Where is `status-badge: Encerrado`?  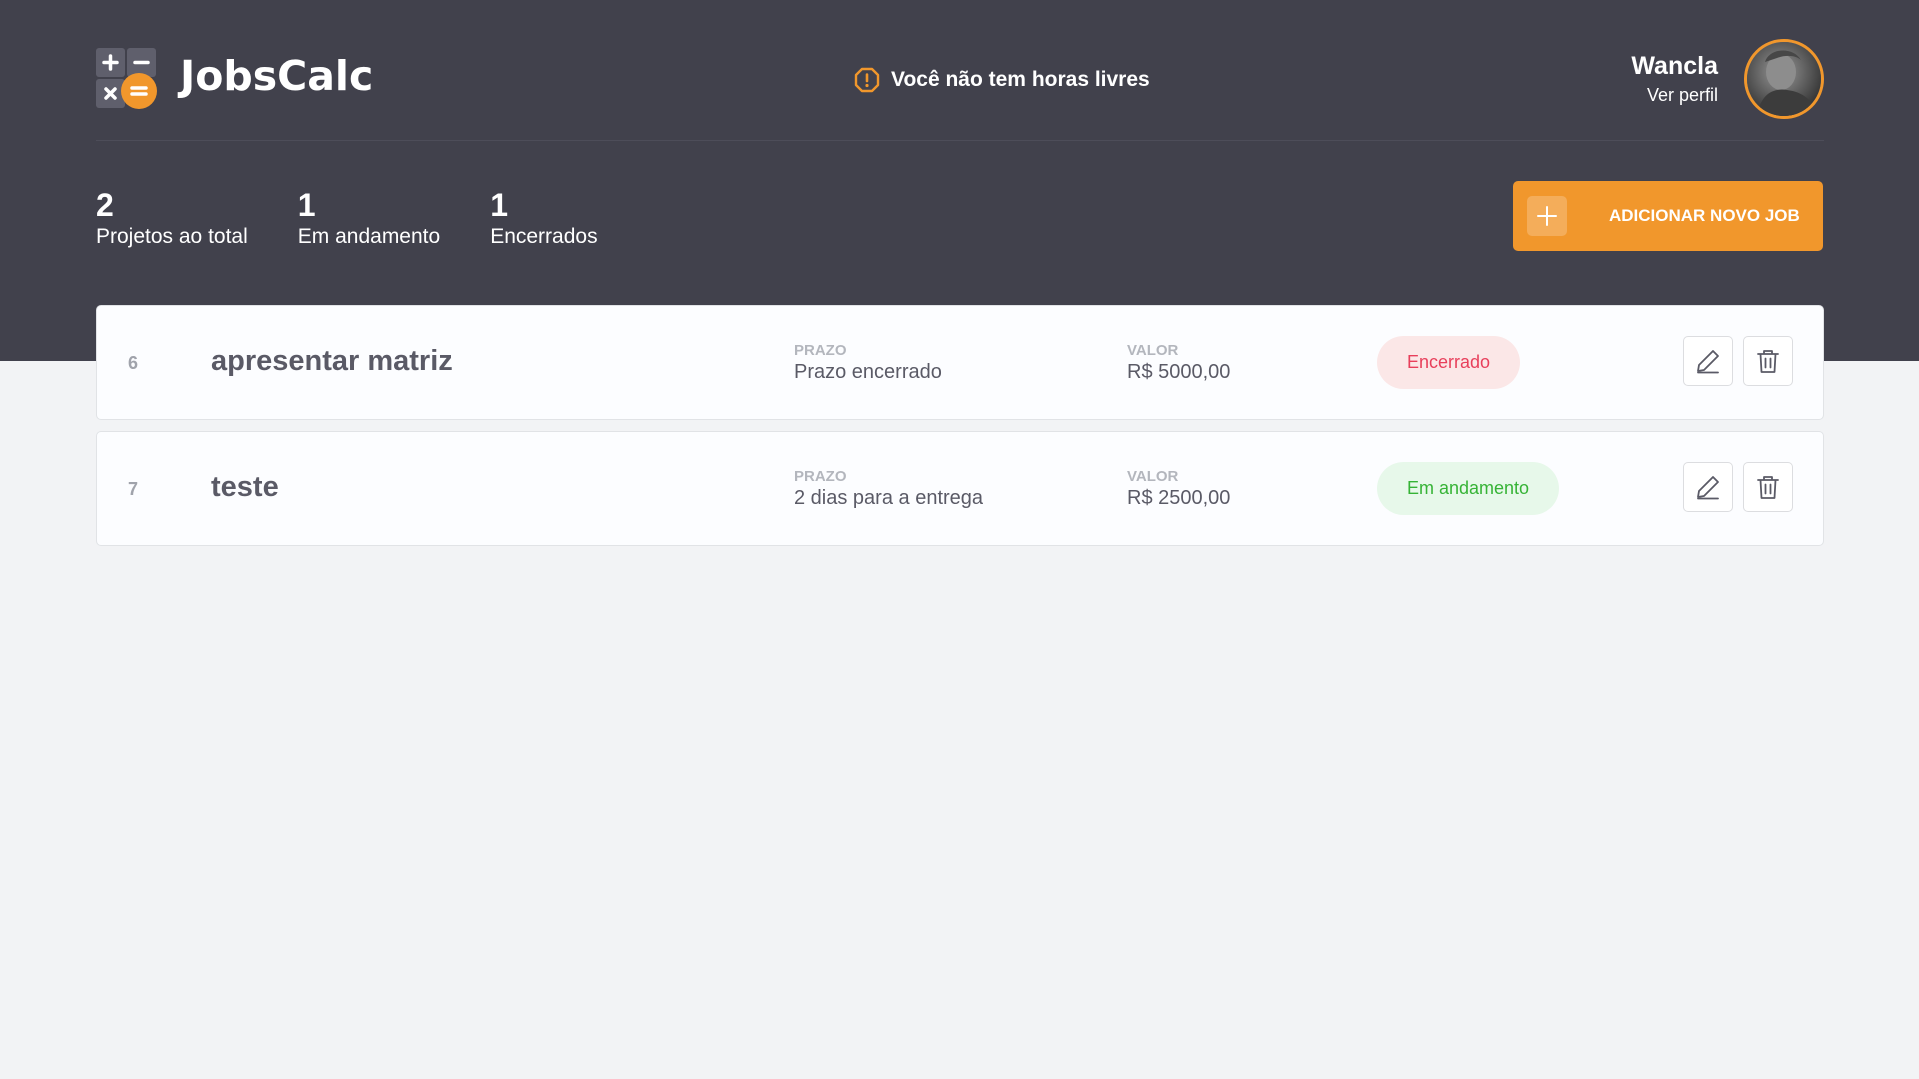 status-badge: Encerrado is located at coordinates (1449, 362).